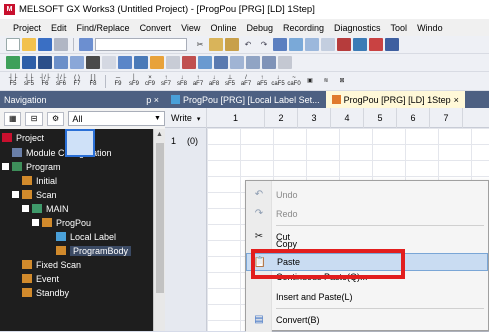 Image resolution: width=489 pixels, height=332 pixels. I want to click on module-icon, so click(109, 62).